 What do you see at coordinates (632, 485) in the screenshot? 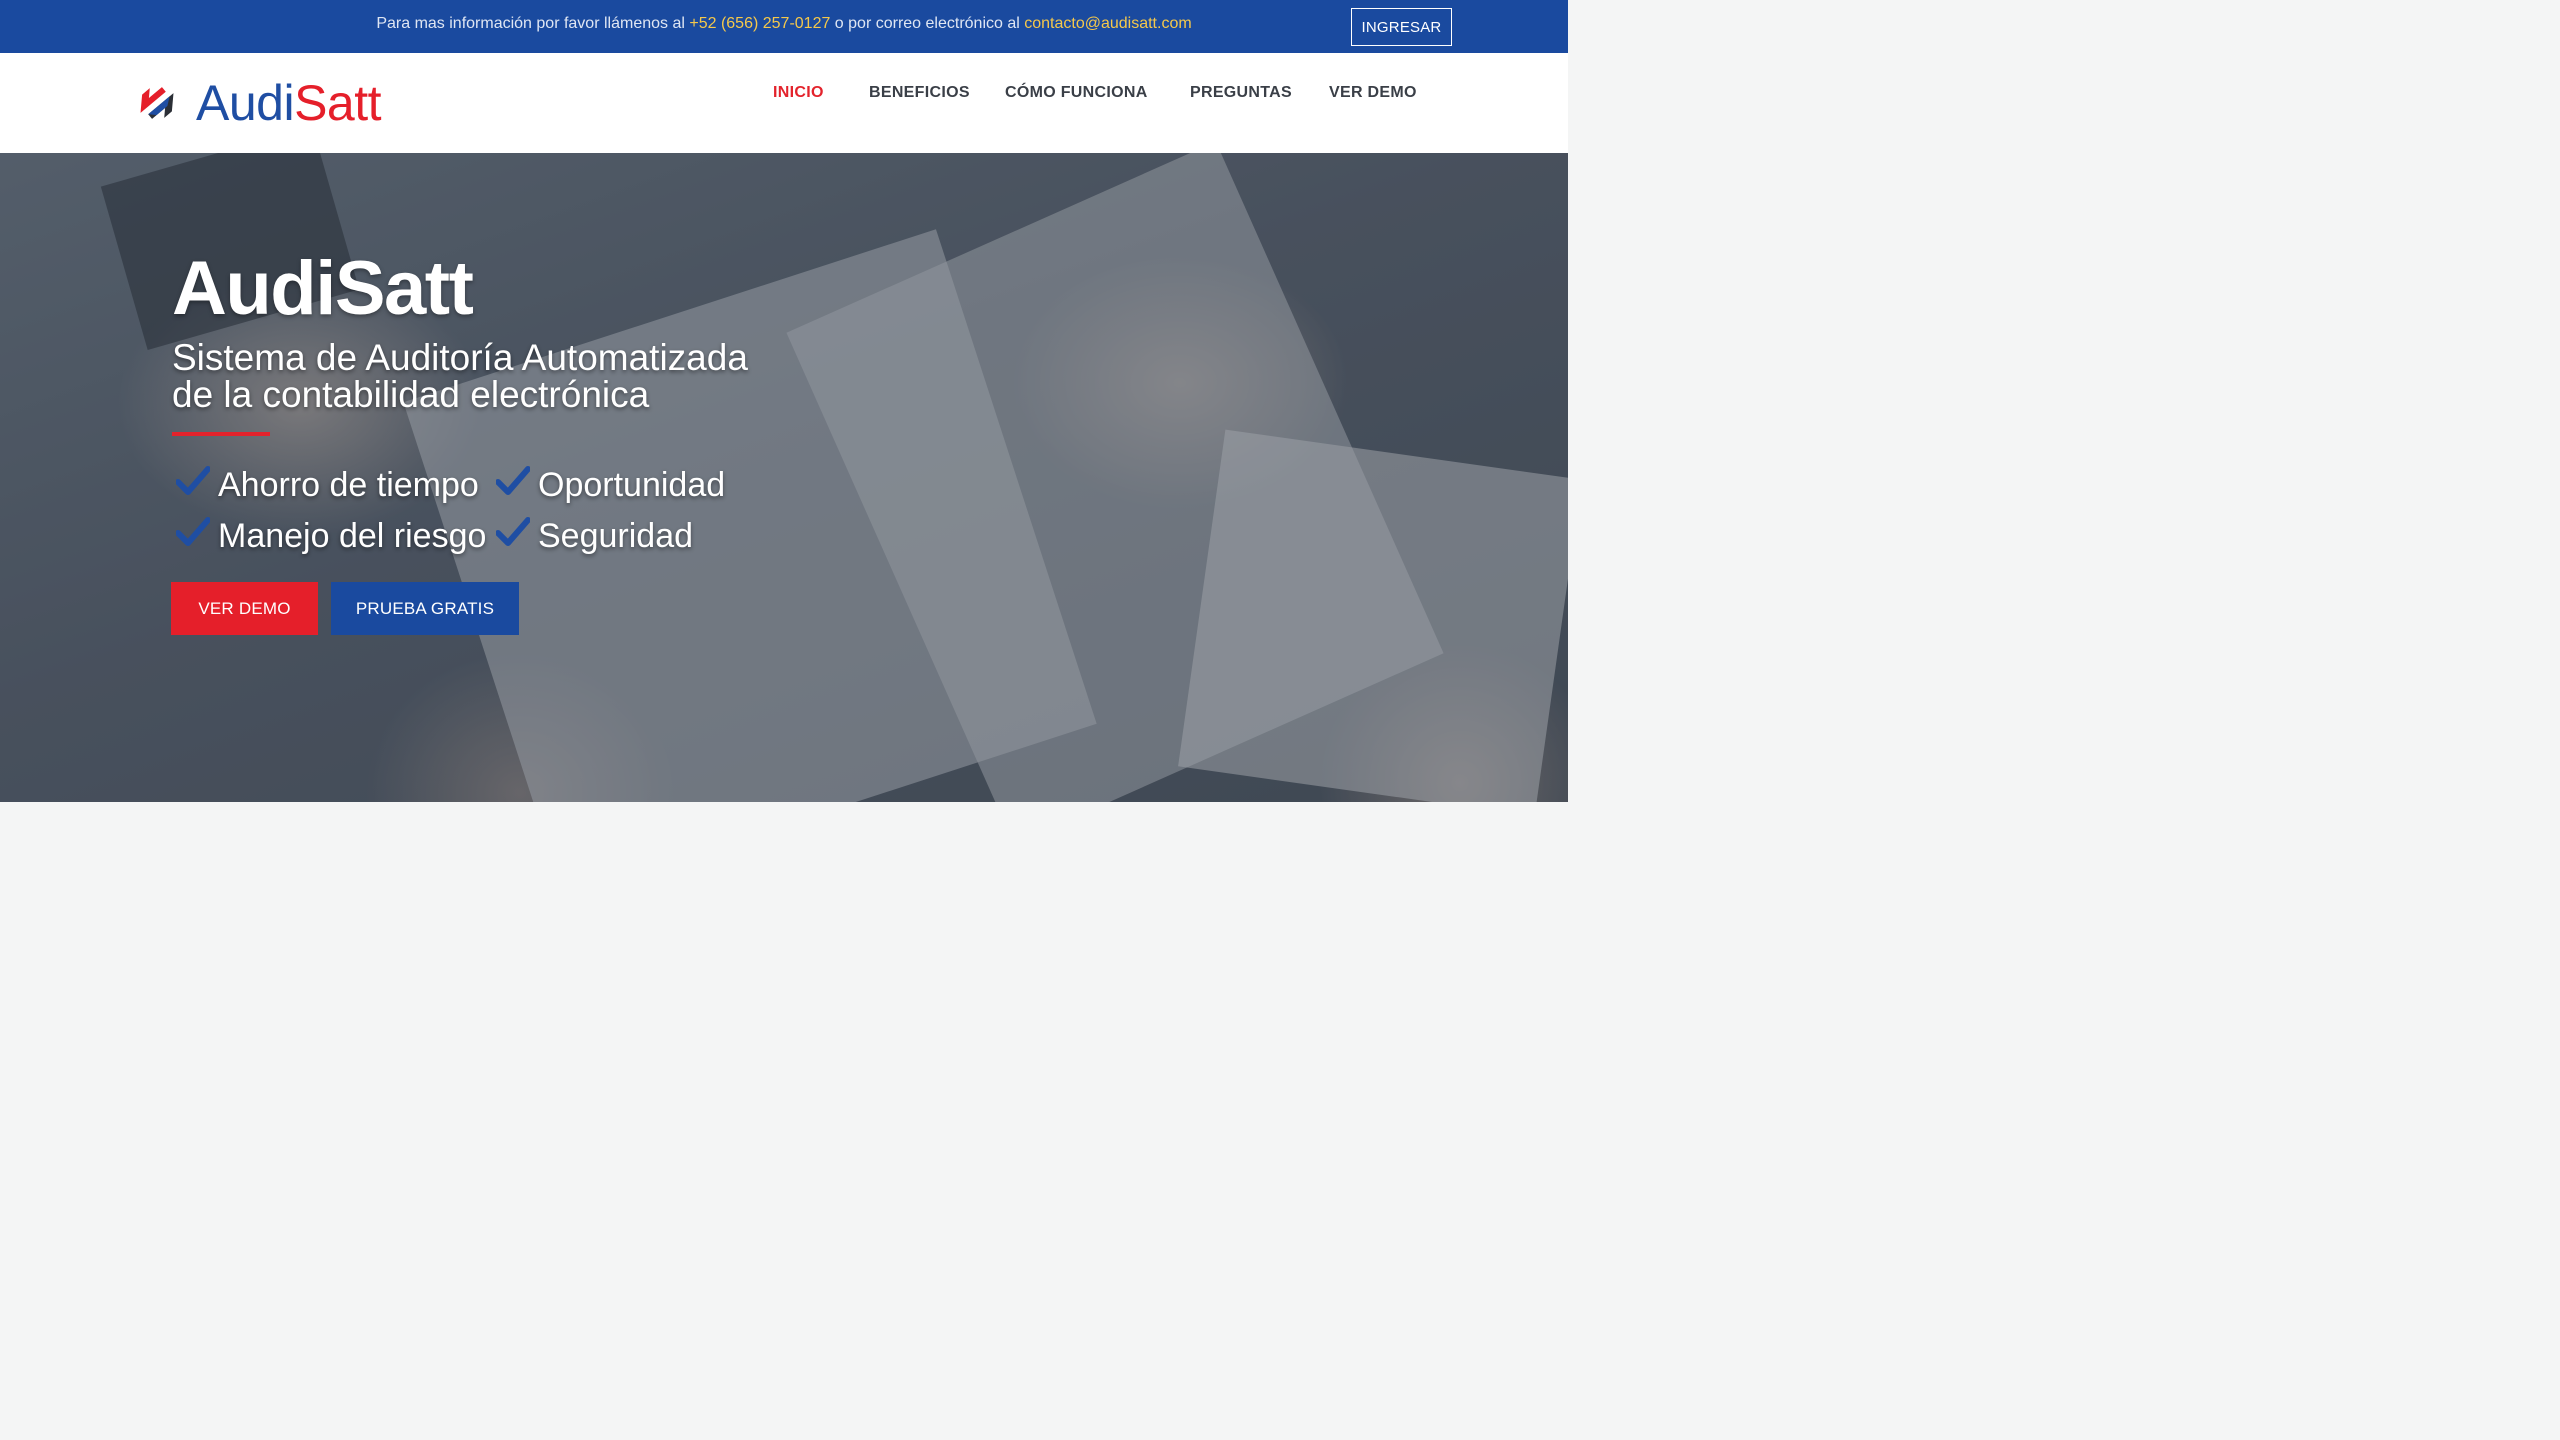
I see `feature-oportunidad: Oportunidad` at bounding box center [632, 485].